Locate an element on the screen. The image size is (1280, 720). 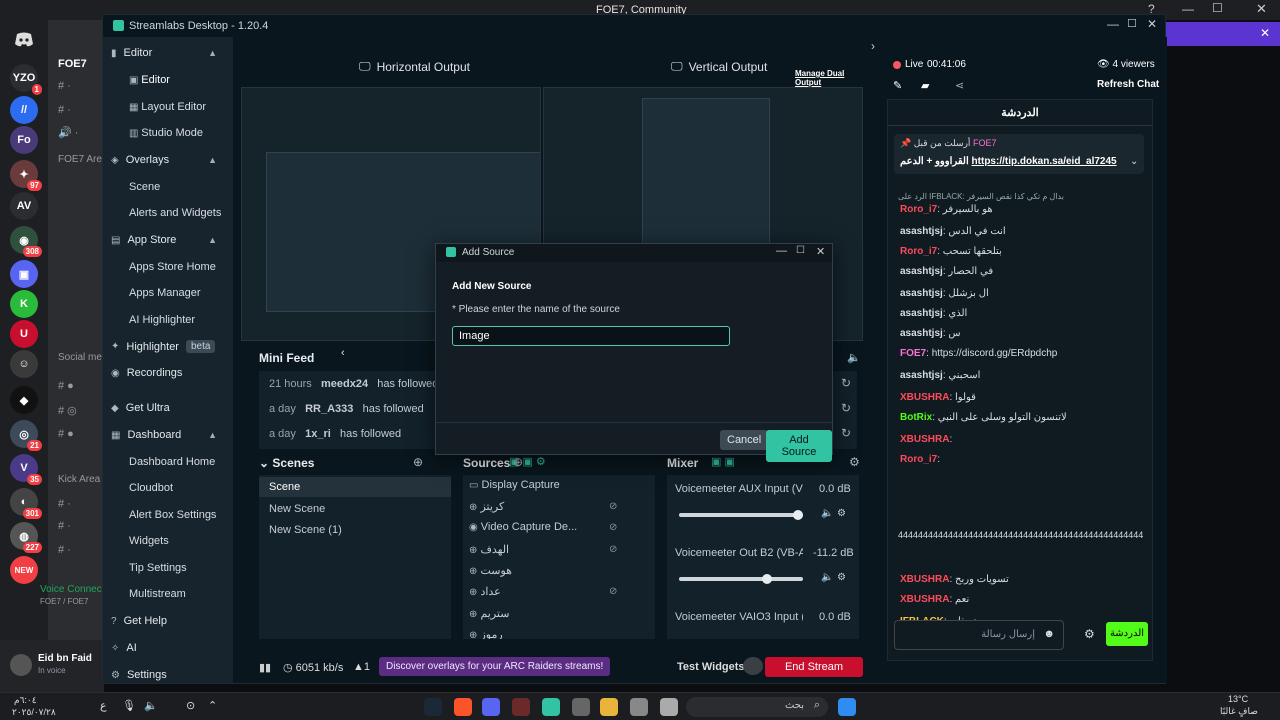
server-globe-icon: ◎ 21 is located at coordinates (26, 435).